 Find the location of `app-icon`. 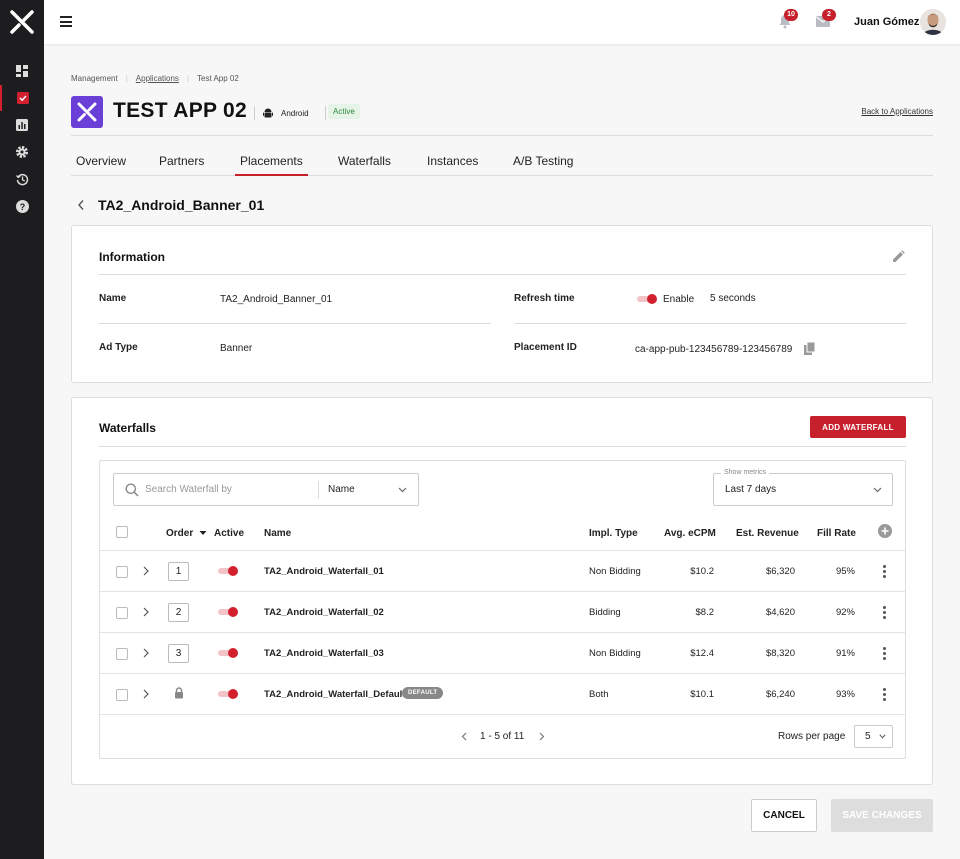

app-icon is located at coordinates (87, 112).